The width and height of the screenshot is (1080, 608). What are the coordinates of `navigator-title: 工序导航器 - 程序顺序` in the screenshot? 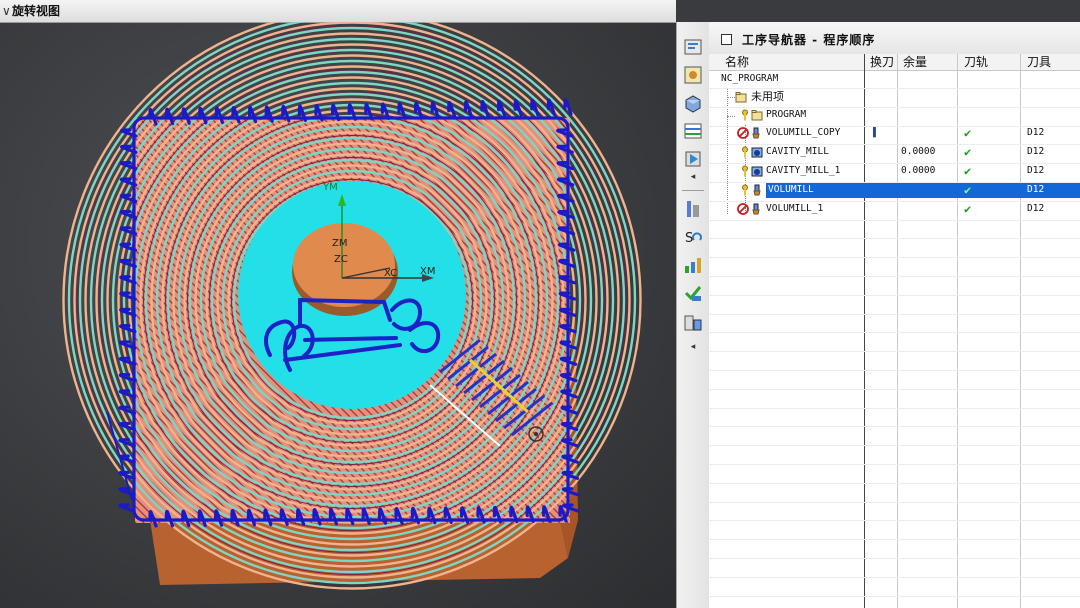 It's located at (809, 40).